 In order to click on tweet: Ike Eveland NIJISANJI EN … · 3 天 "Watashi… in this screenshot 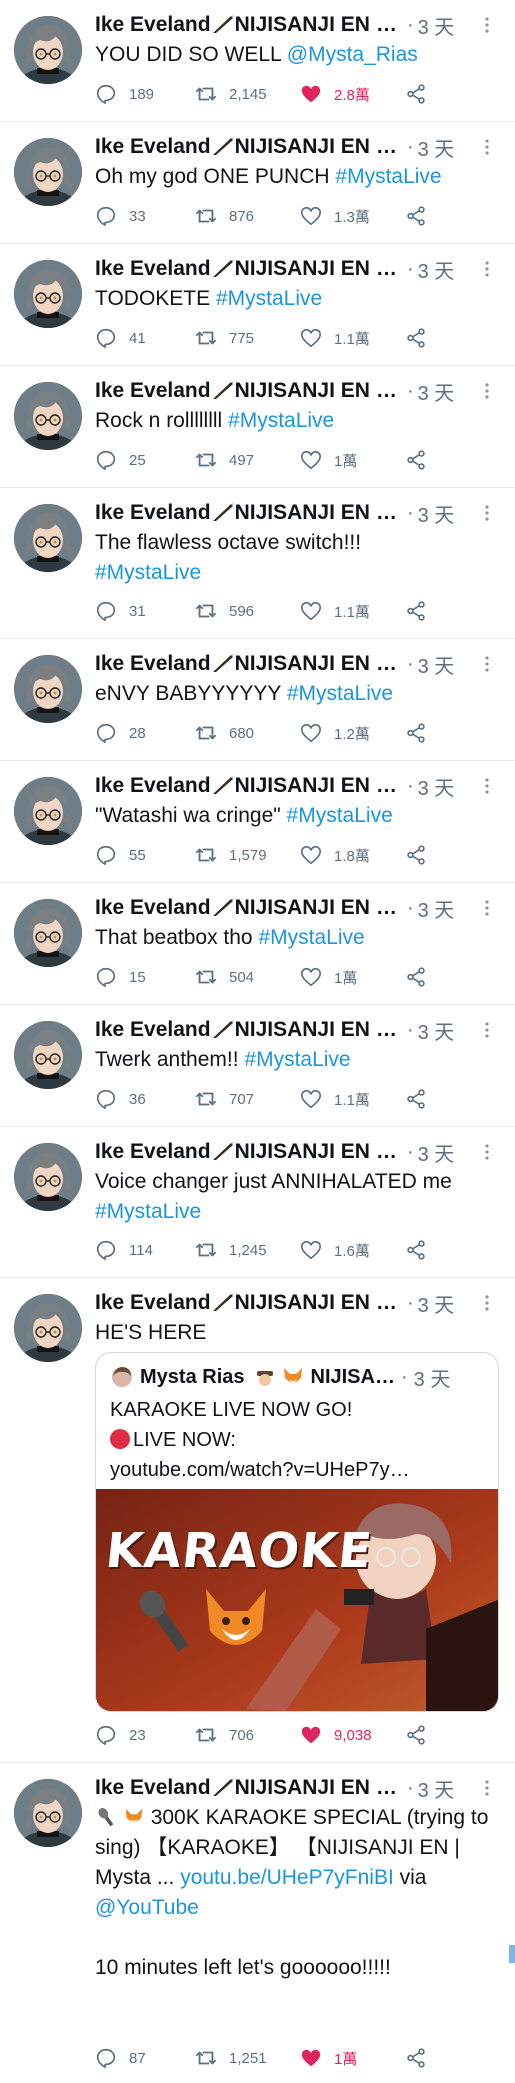, I will do `click(257, 822)`.